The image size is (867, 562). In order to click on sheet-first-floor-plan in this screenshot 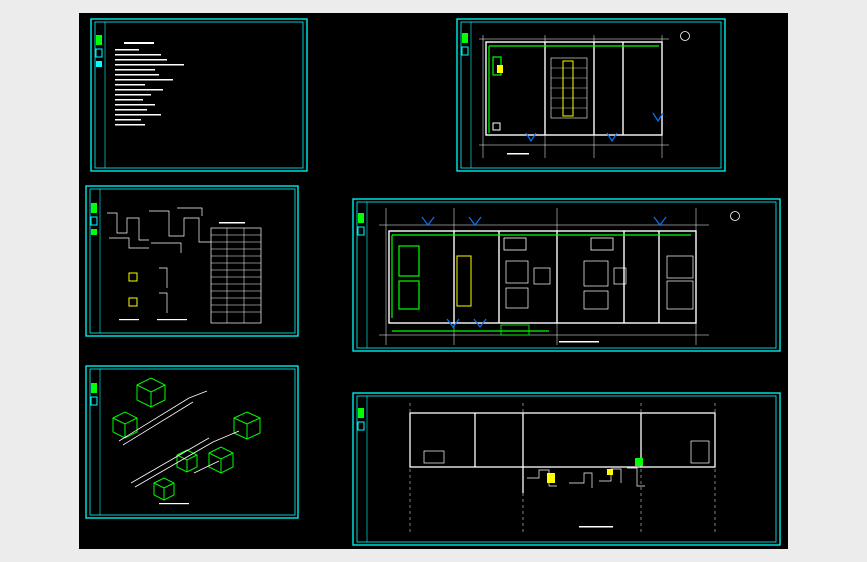, I will do `click(591, 95)`.